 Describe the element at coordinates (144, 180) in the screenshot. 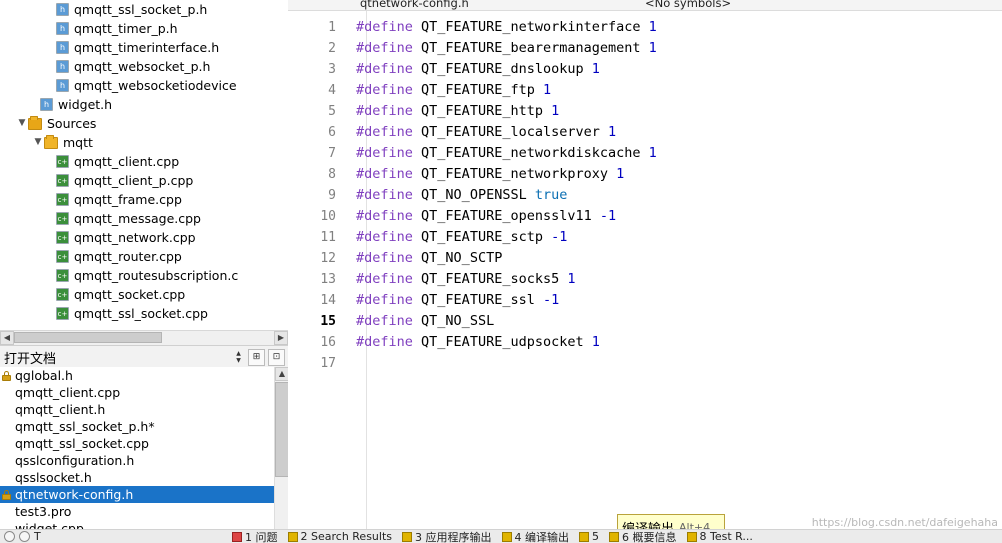

I see `tree-item: c+ qmqtt_client_p.cpp` at that location.